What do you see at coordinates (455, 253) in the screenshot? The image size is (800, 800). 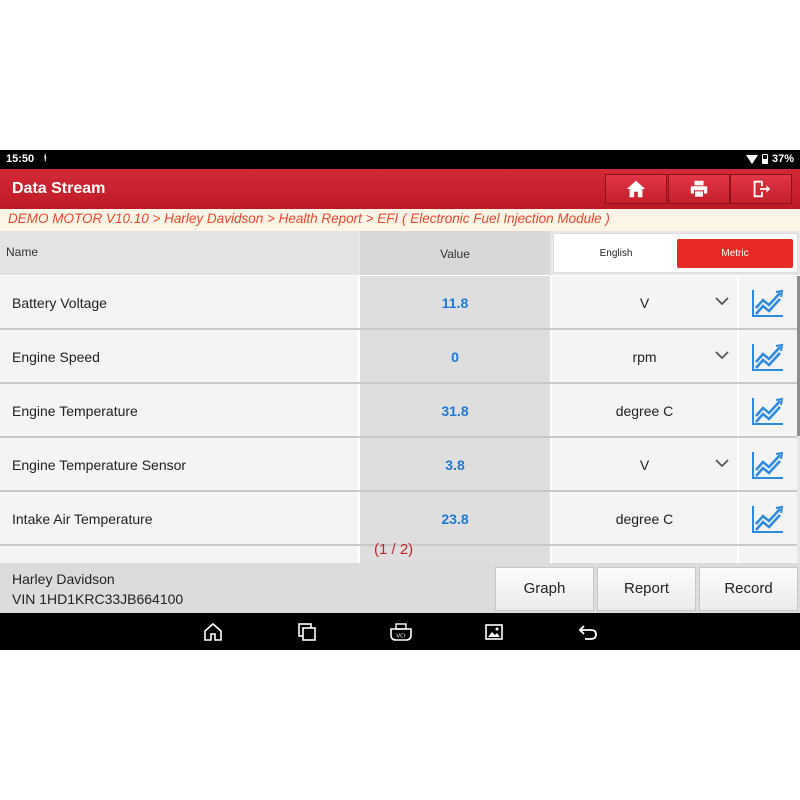 I see `column-header-value: Value` at bounding box center [455, 253].